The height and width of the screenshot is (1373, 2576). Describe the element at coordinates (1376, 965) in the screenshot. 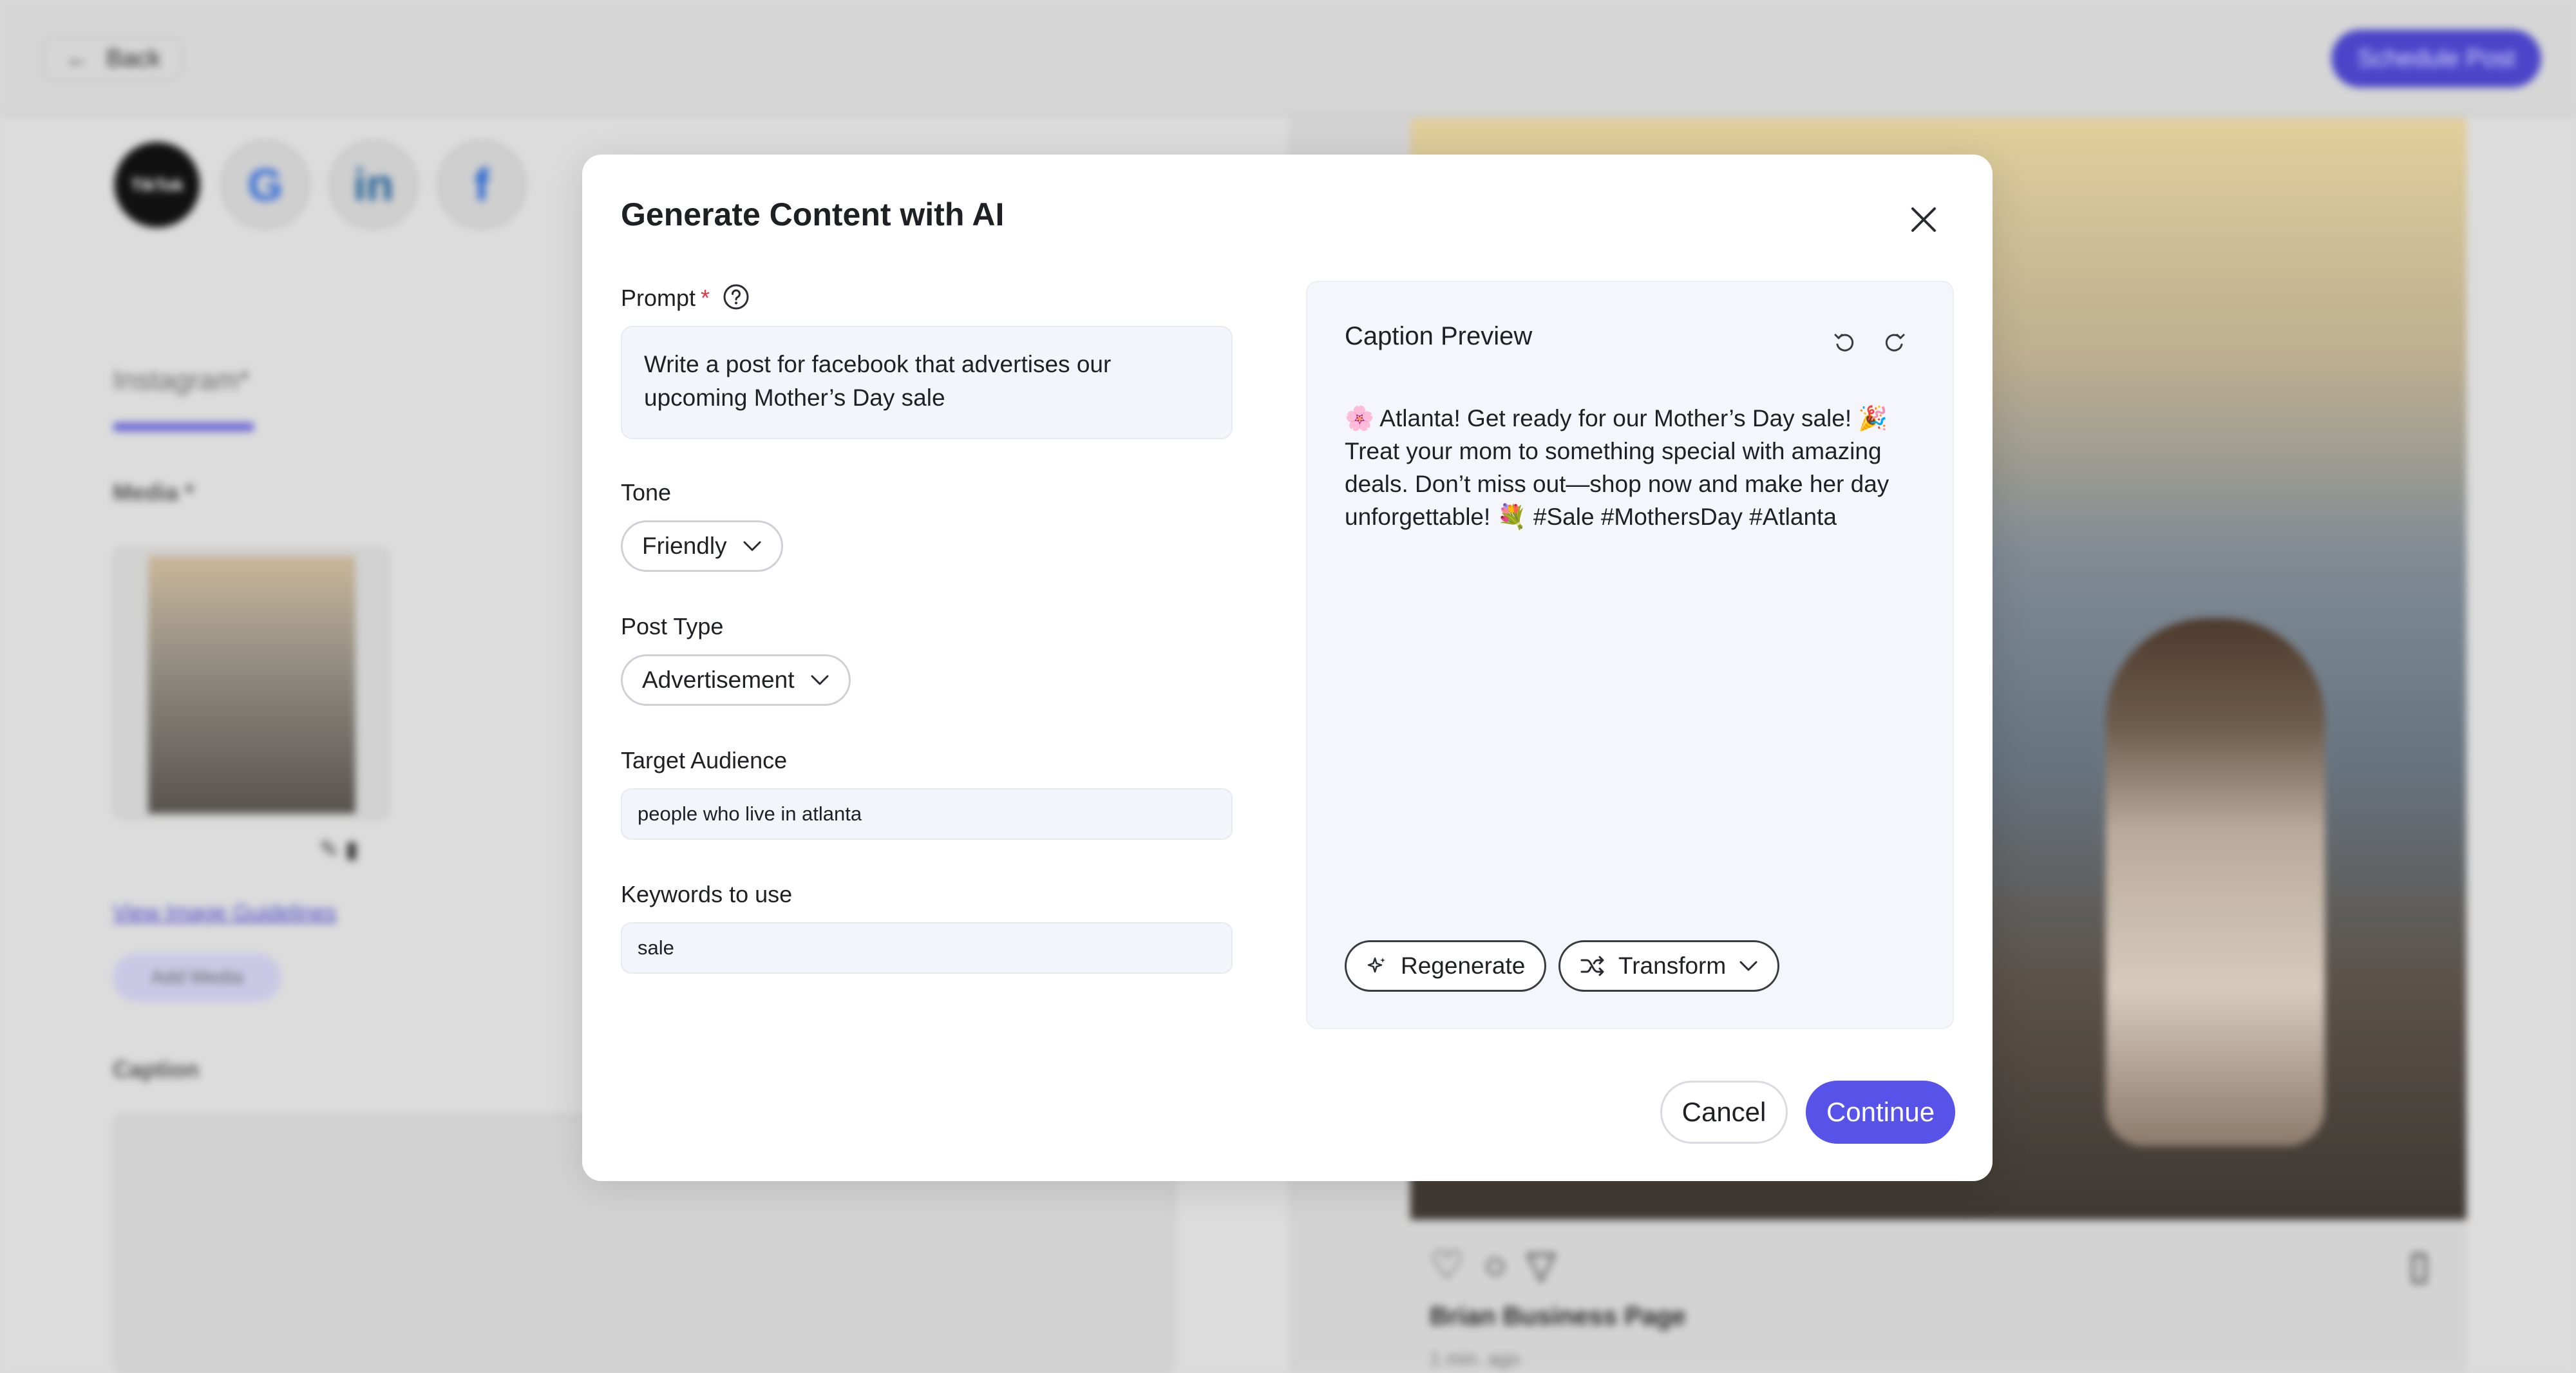

I see `sparkle-icon` at that location.